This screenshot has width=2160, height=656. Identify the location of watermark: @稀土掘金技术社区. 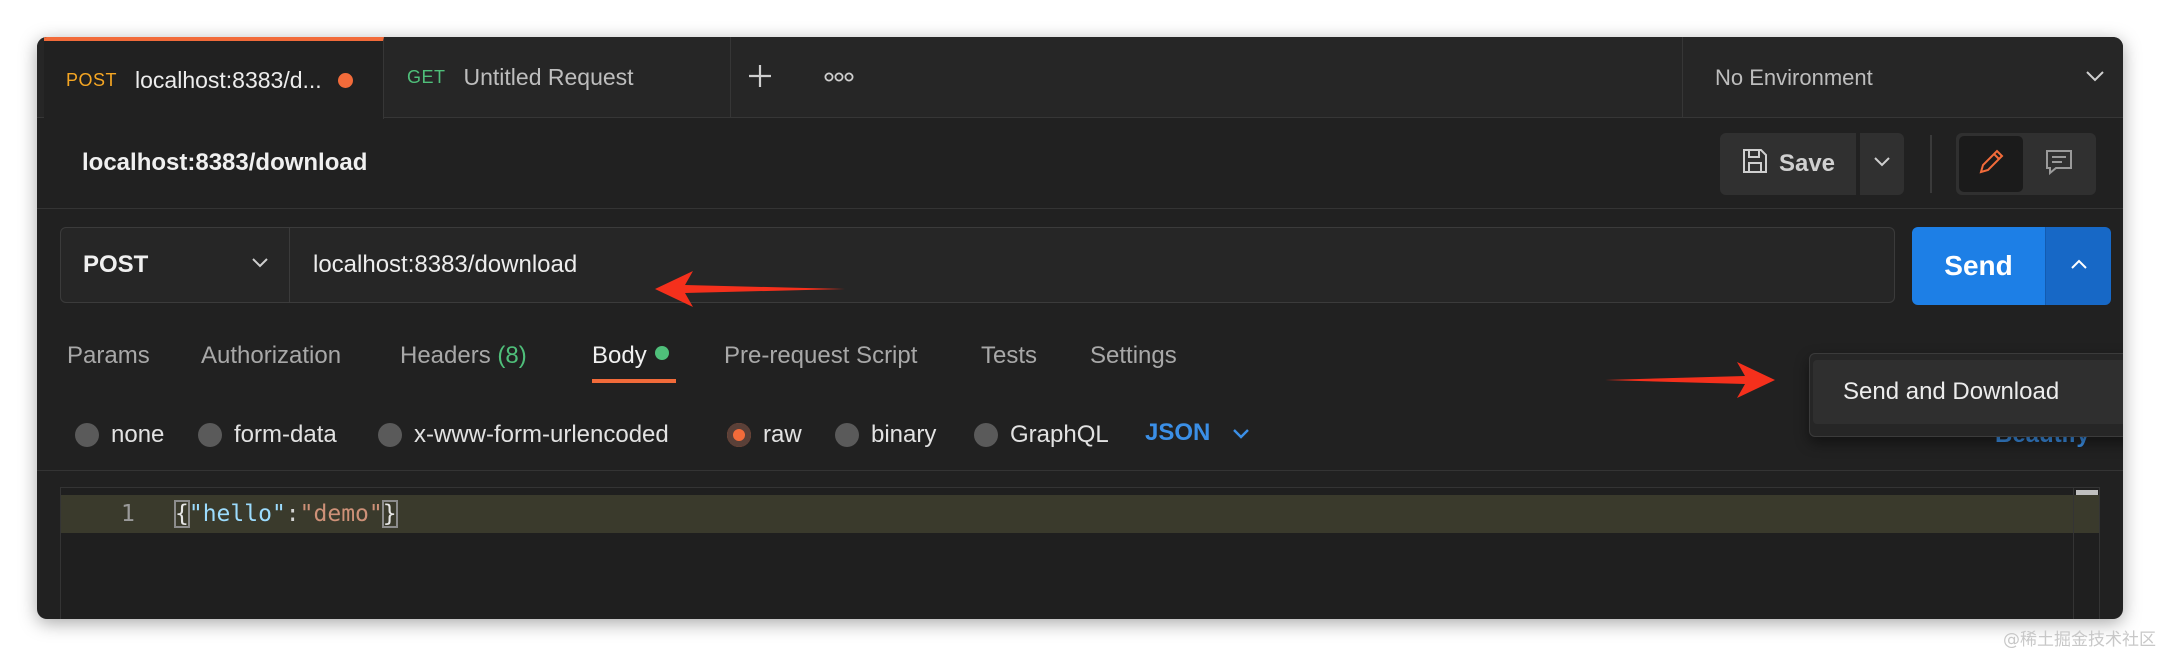
(2079, 640).